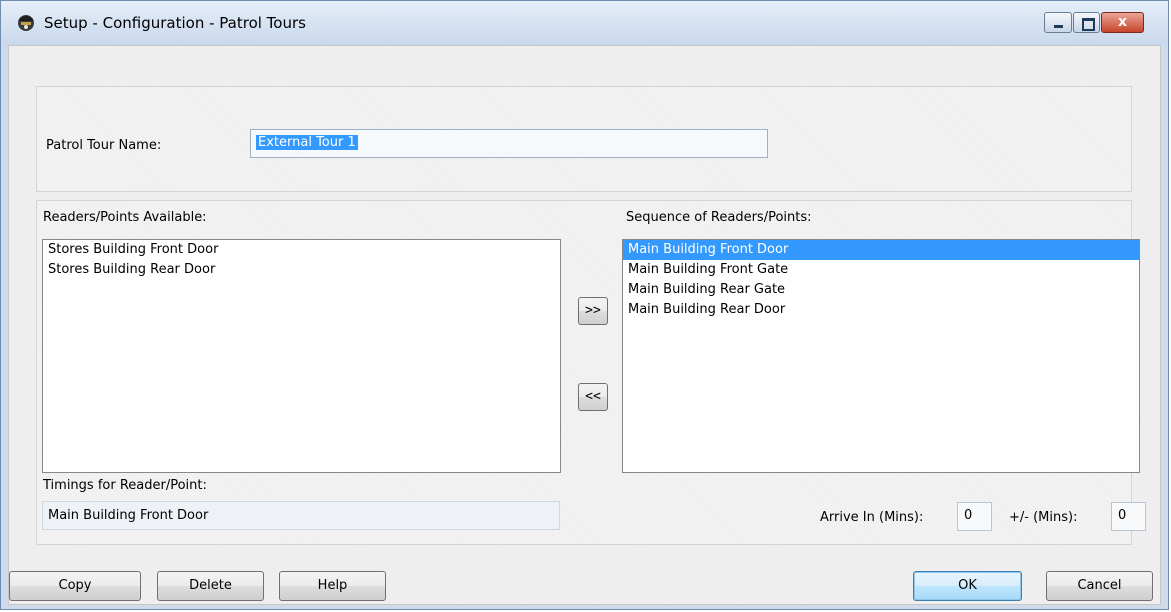 Image resolution: width=1171 pixels, height=612 pixels. Describe the element at coordinates (307, 142) in the screenshot. I see `tour-name-value: External Tour 1` at that location.